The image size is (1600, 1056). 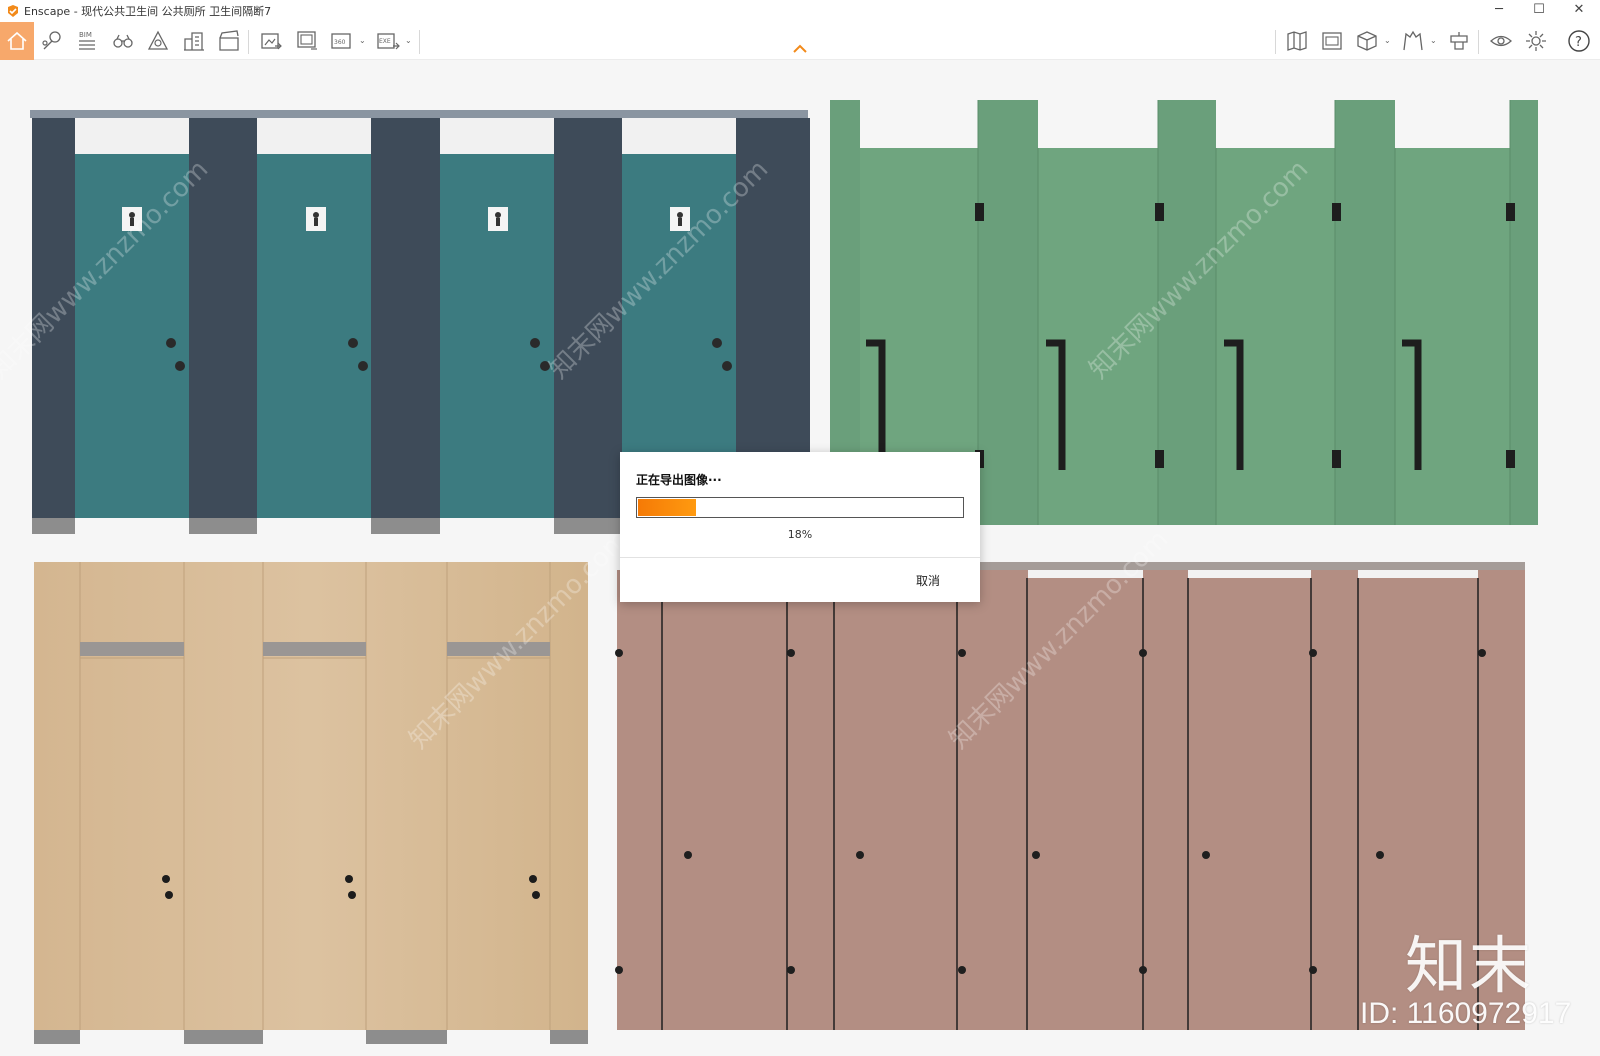 I want to click on material-dropdown-icon: ⌄, so click(x=1433, y=40).